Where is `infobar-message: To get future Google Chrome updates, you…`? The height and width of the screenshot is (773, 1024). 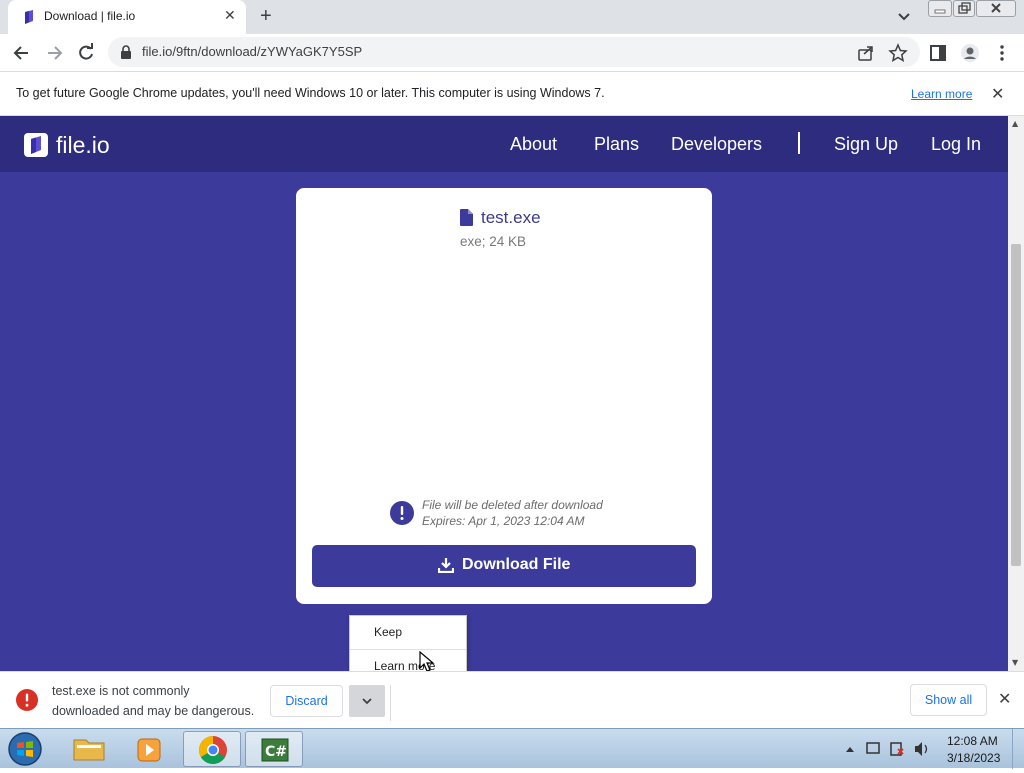
infobar-message: To get future Google Chrome updates, you… is located at coordinates (310, 93).